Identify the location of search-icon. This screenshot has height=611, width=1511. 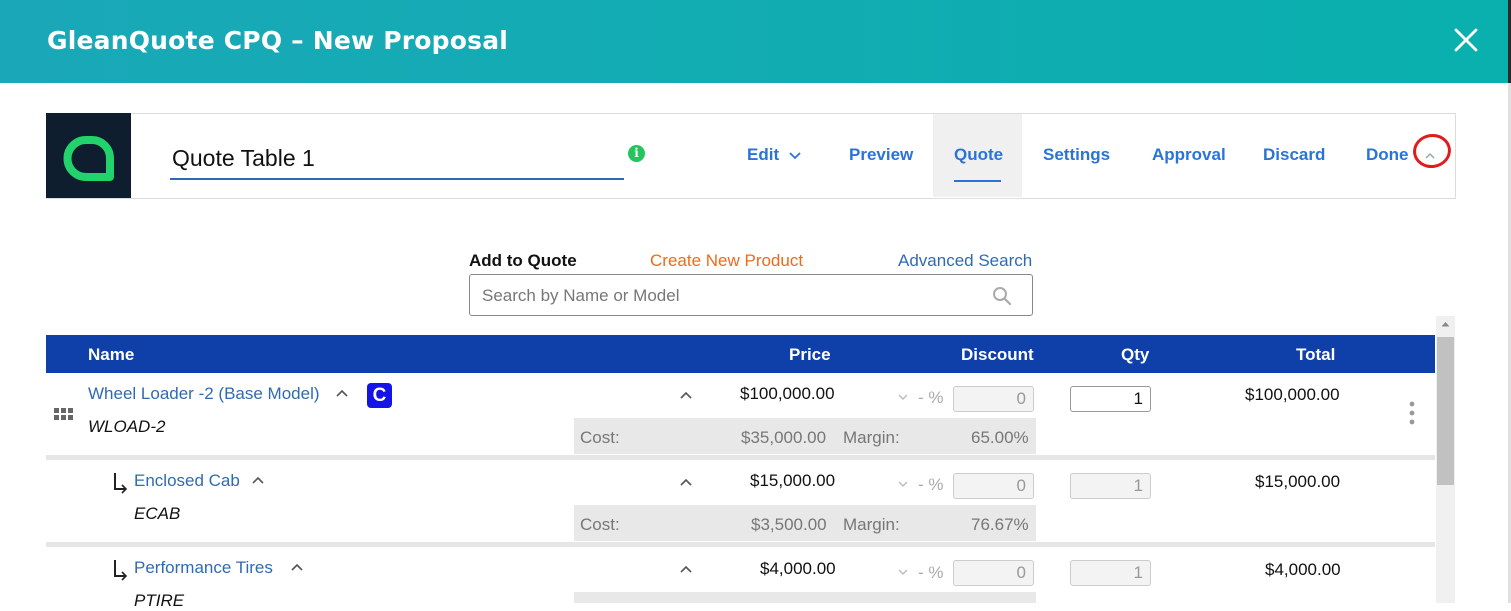
(1002, 296).